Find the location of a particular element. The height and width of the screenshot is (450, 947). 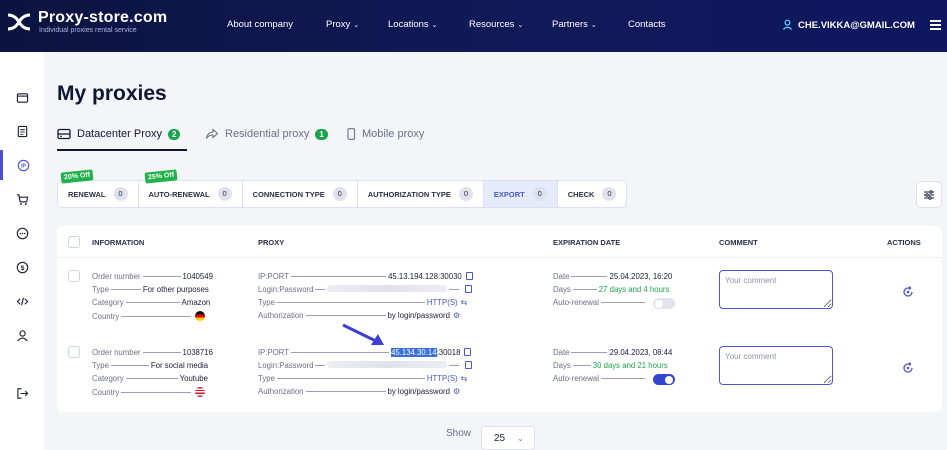

page-size-select: 25 ⌄ is located at coordinates (508, 438).